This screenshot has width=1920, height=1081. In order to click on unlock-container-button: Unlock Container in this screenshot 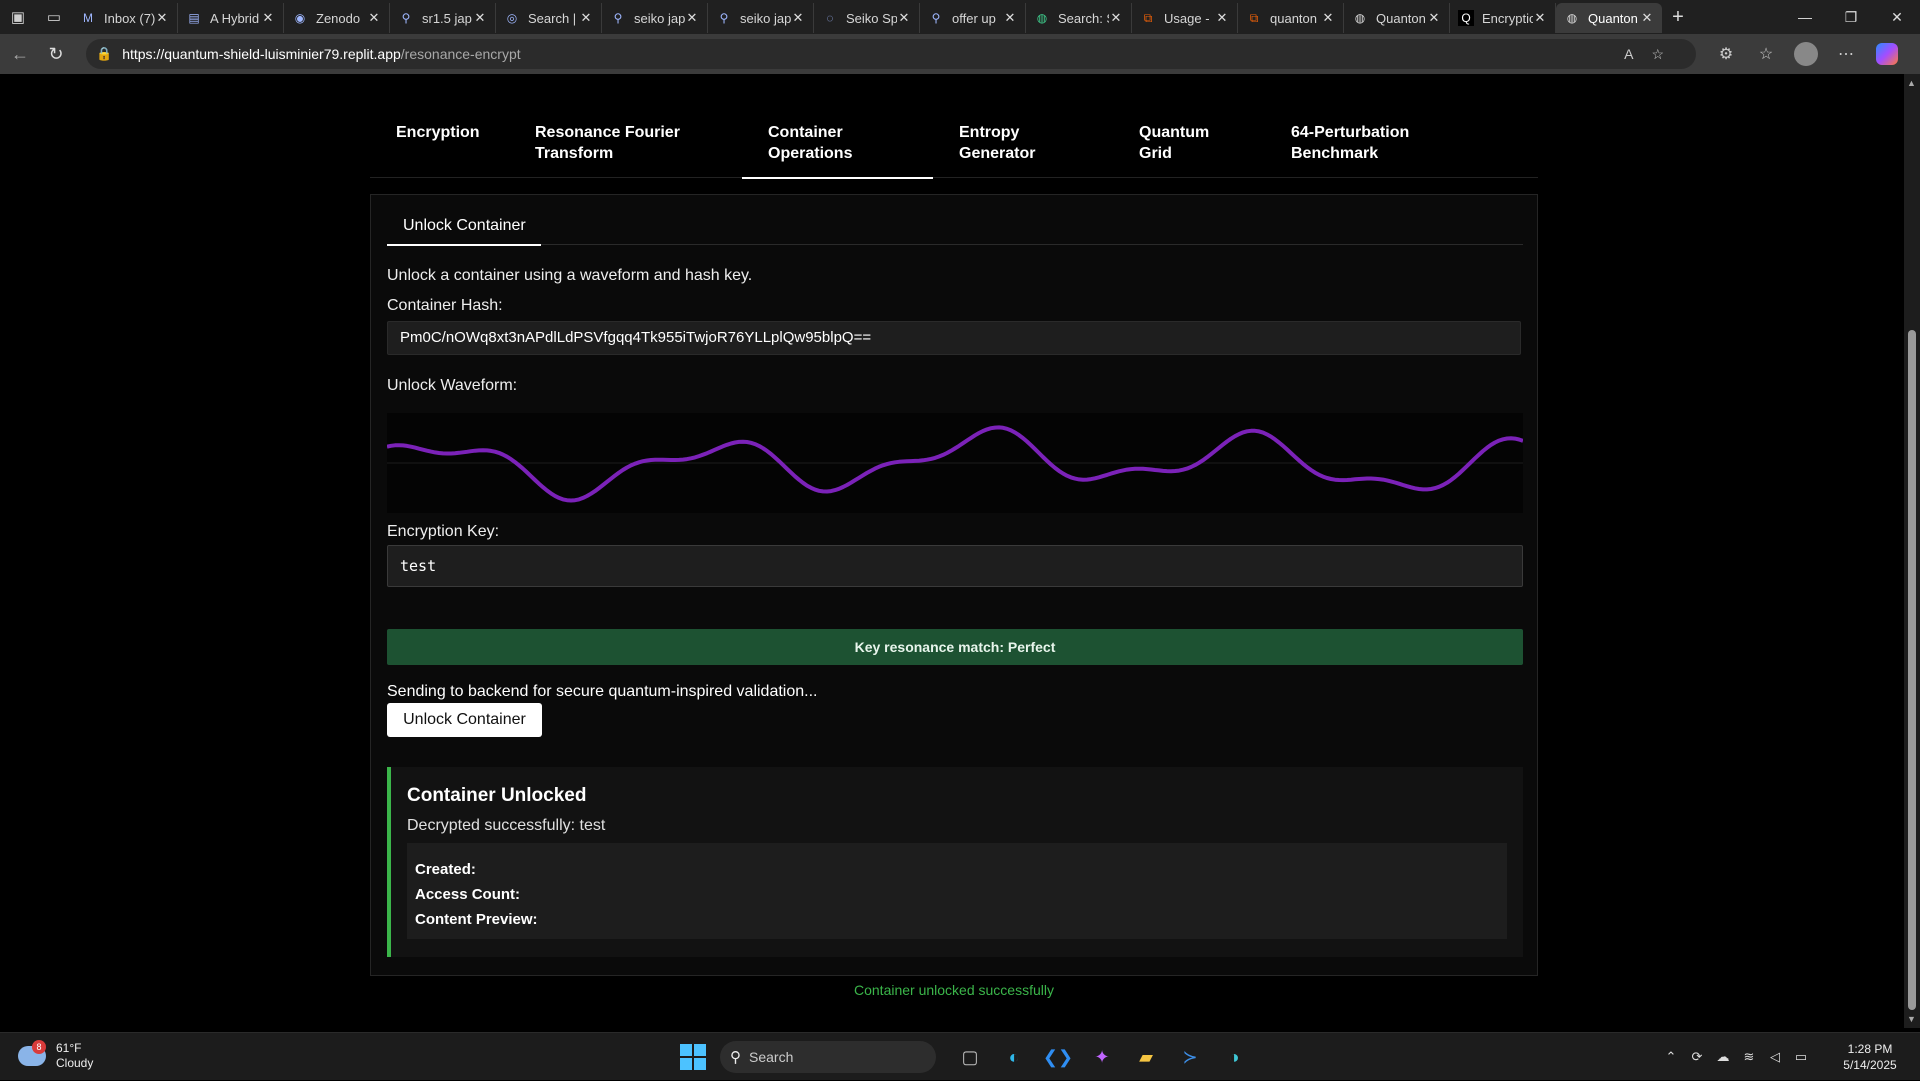, I will do `click(464, 720)`.